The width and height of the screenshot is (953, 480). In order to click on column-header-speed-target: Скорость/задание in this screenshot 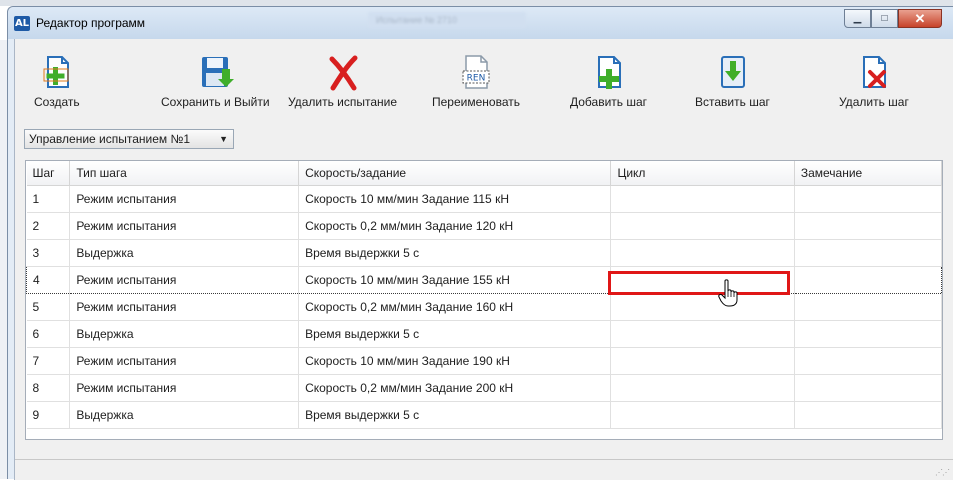, I will do `click(455, 173)`.